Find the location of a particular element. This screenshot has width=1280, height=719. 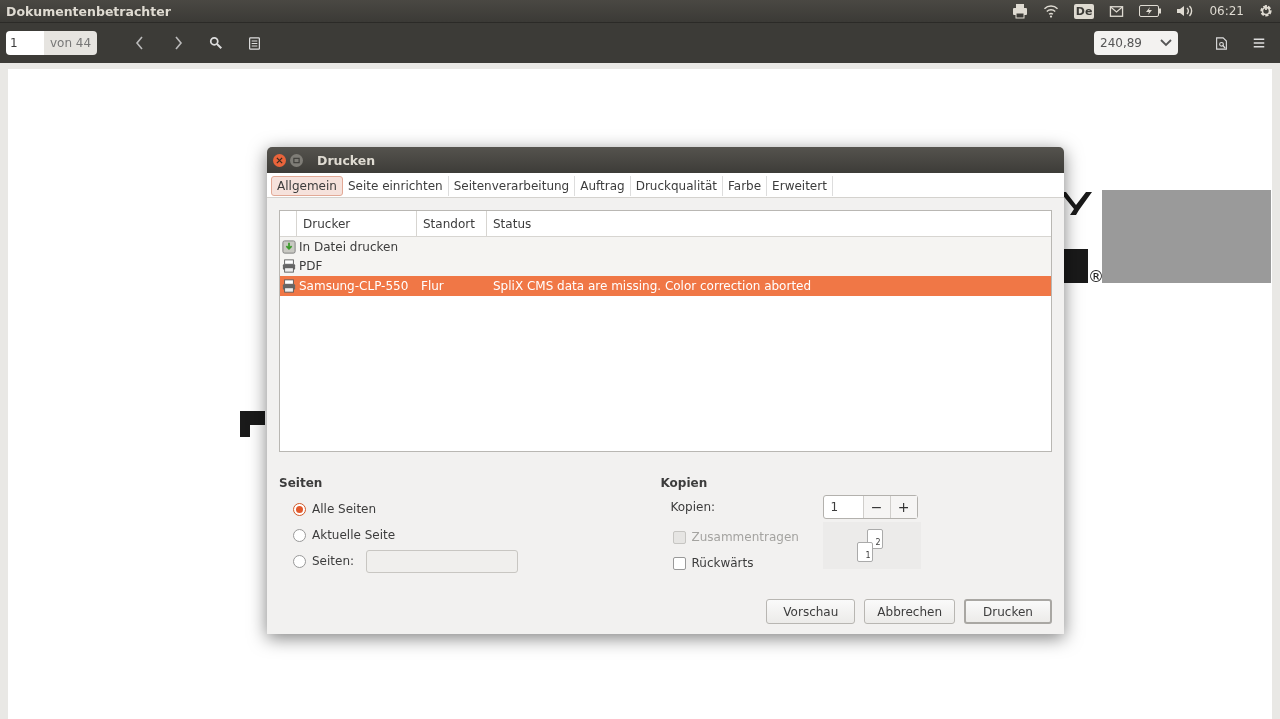

dialog-button: Drucken is located at coordinates (1008, 611).